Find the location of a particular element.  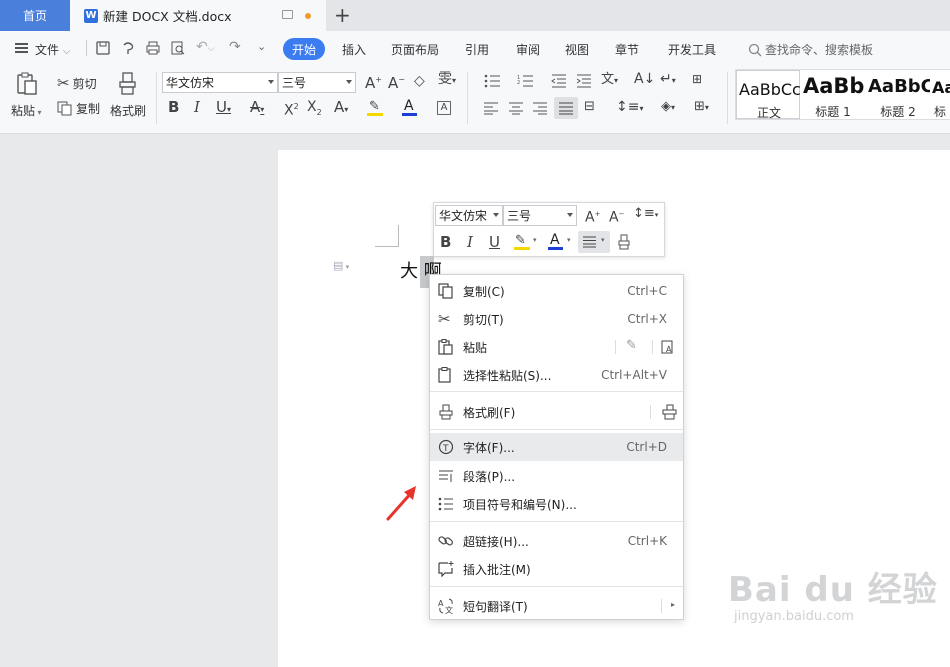

print-icon is located at coordinates (153, 48).